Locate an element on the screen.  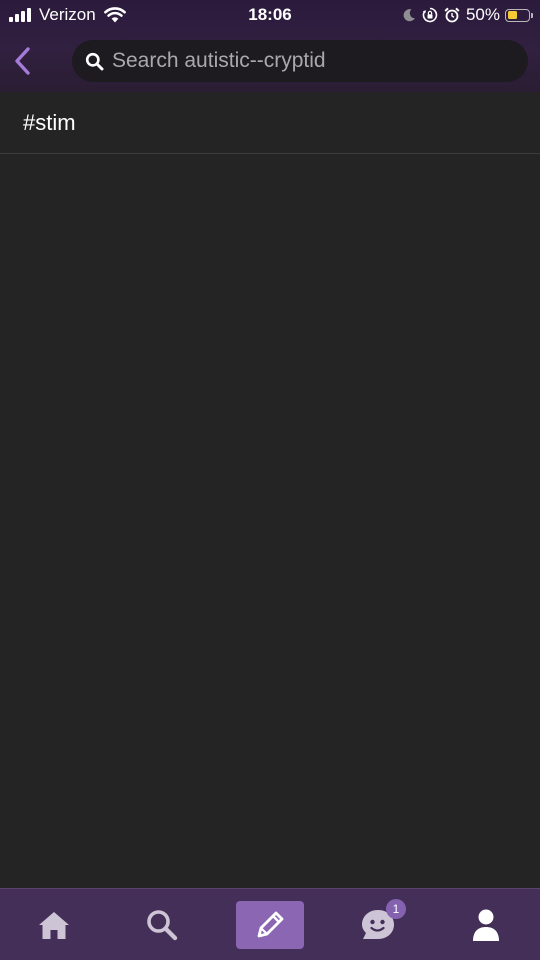
search-bar is located at coordinates (300, 61).